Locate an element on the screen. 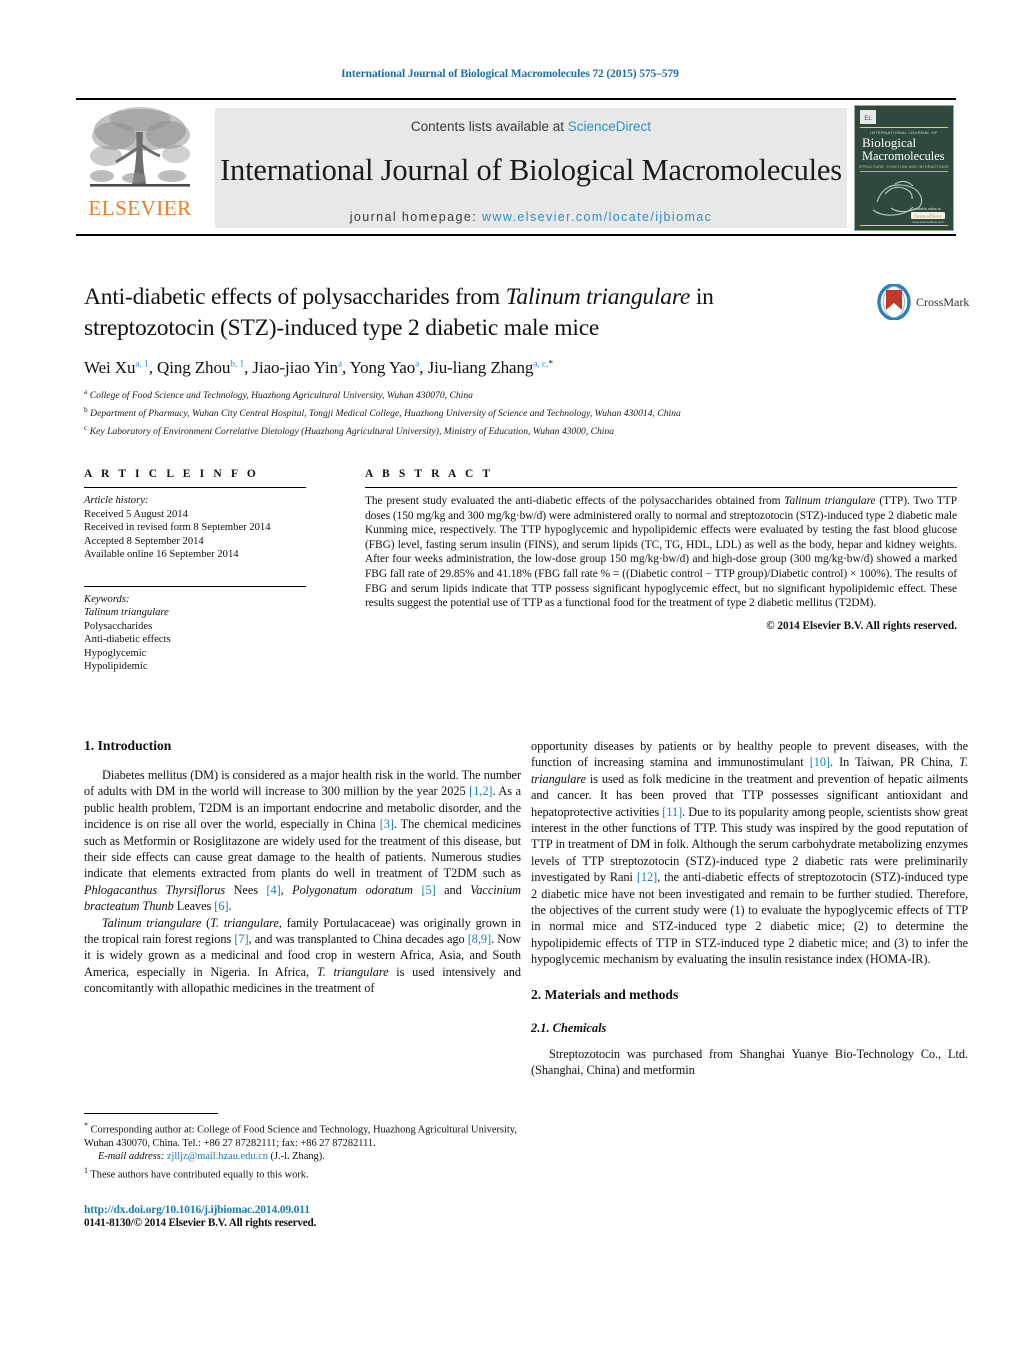 Image resolution: width=1020 pixels, height=1351 pixels. footnote-rule is located at coordinates (151, 1113).